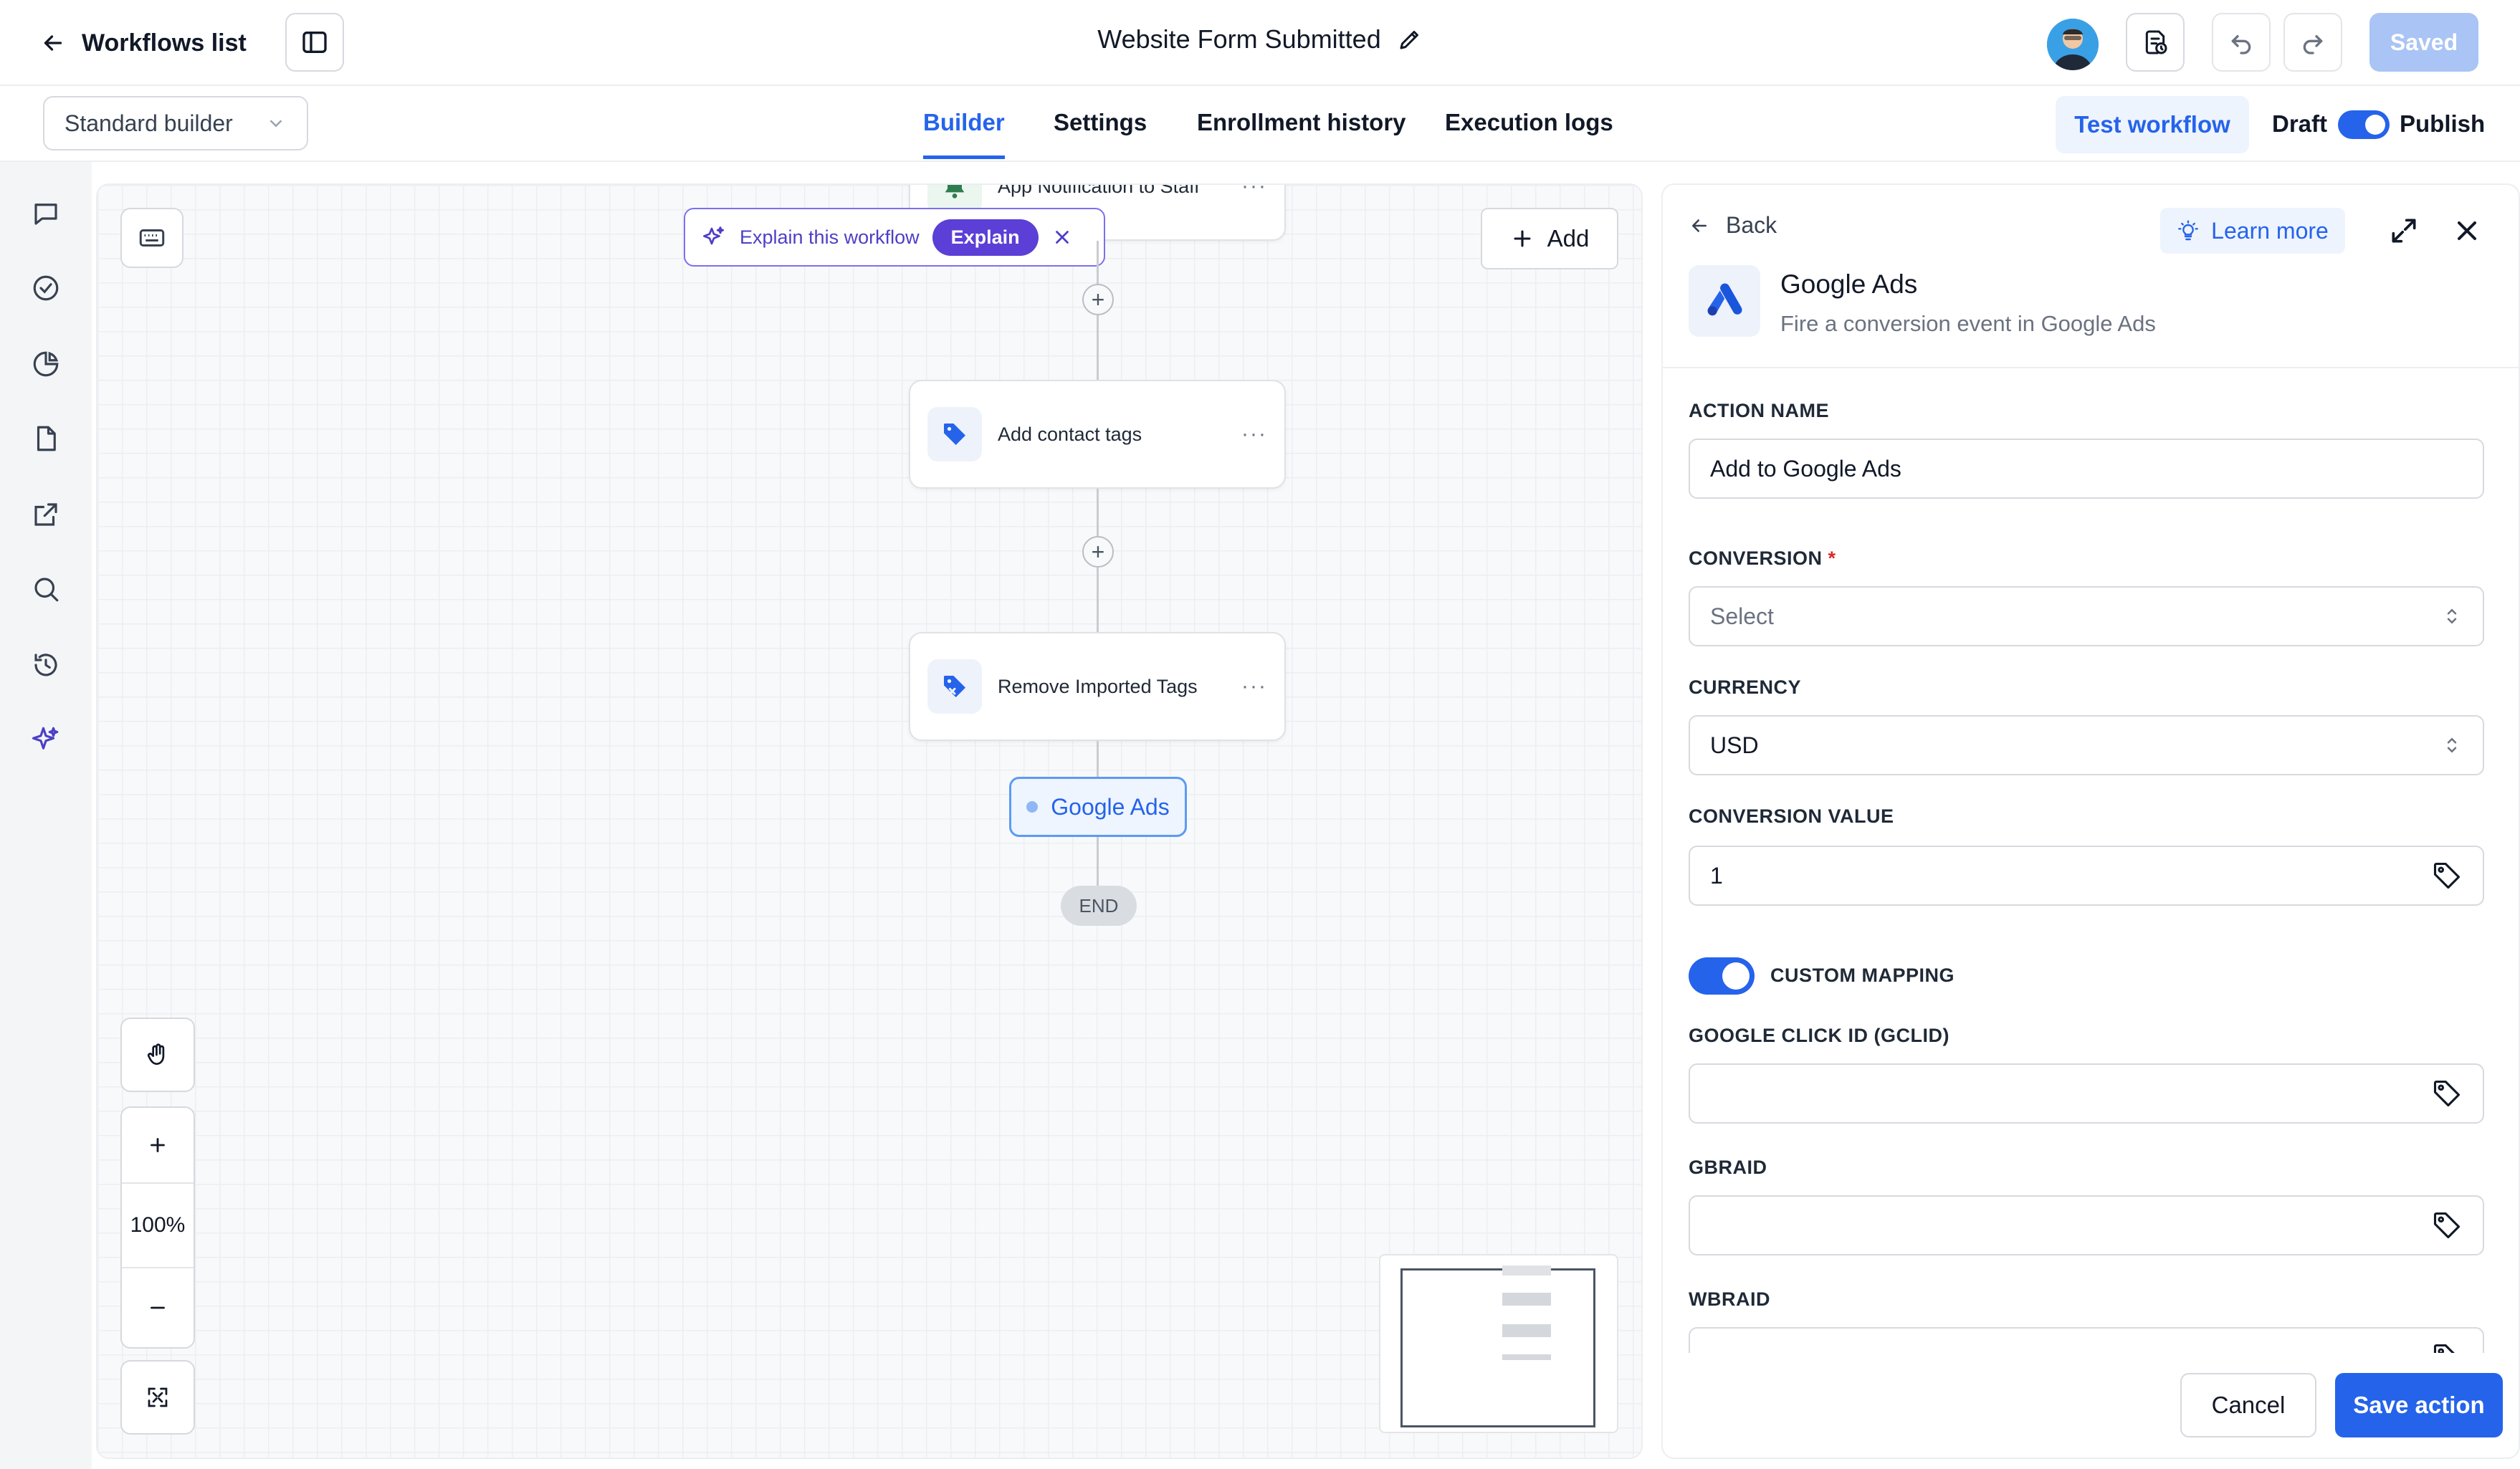  I want to click on fit-screen-icon, so click(158, 1397).